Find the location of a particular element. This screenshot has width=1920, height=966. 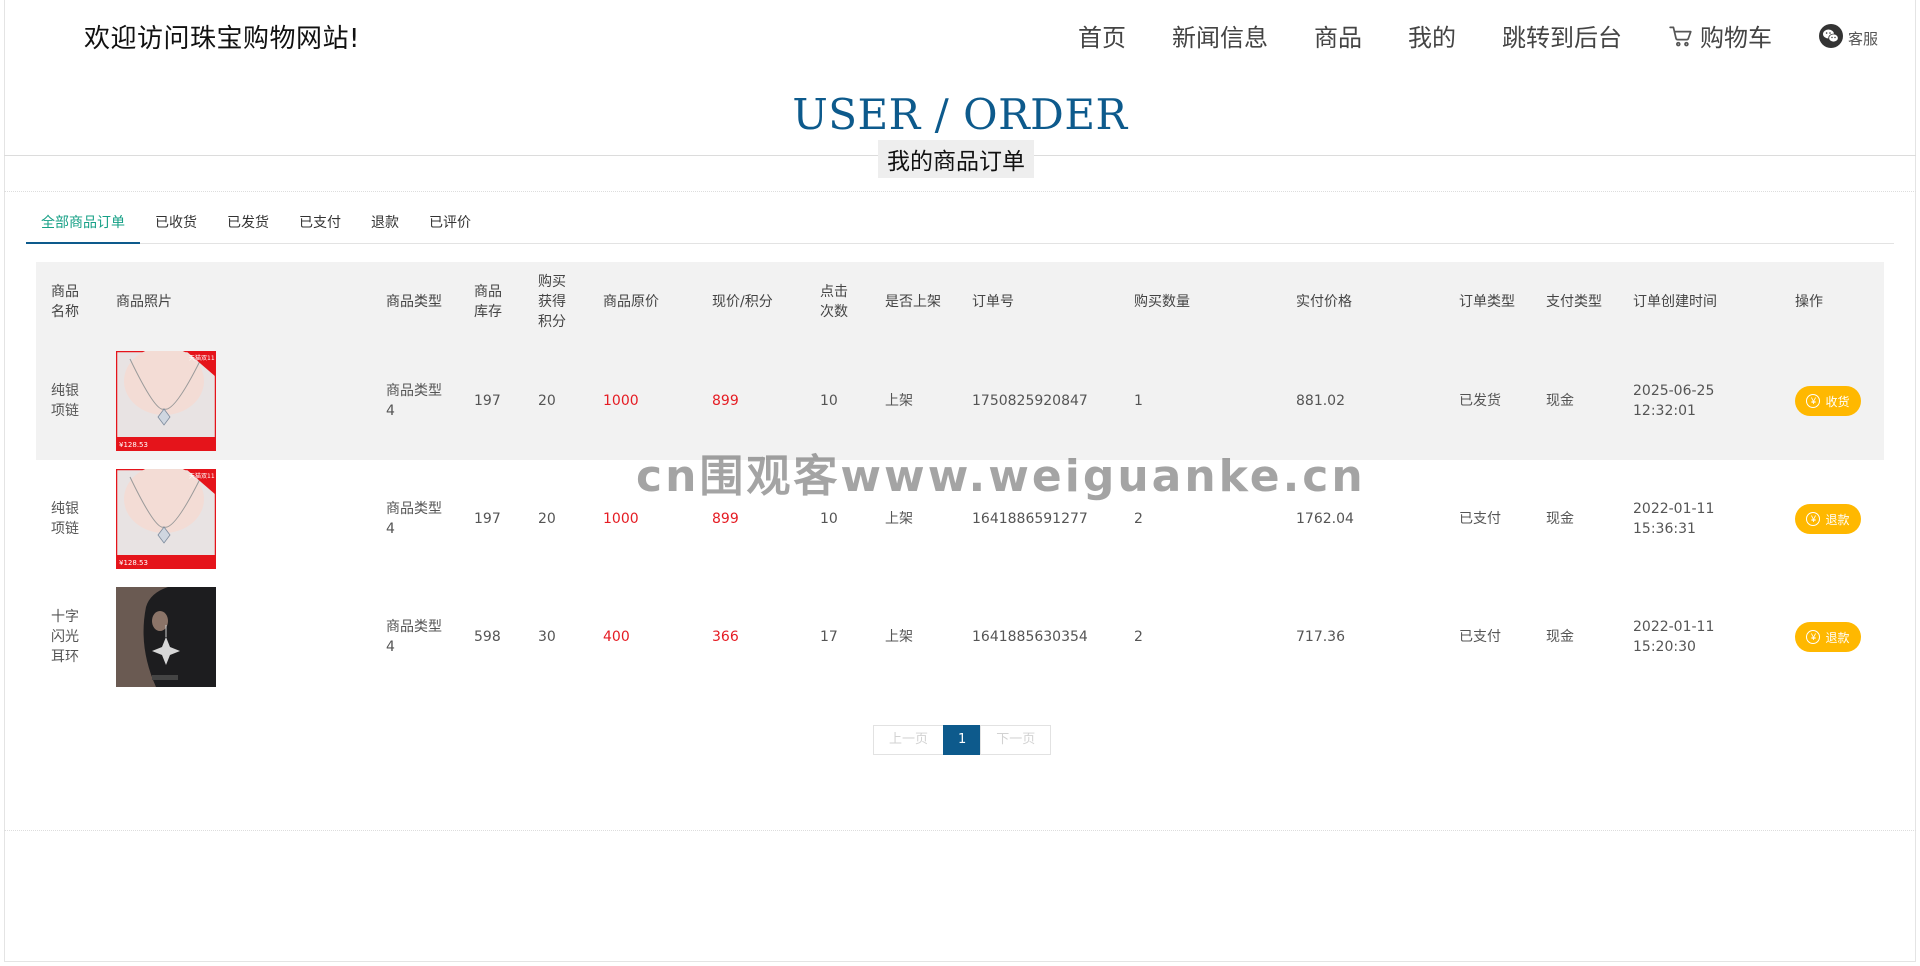

section-divider is located at coordinates (960, 191).